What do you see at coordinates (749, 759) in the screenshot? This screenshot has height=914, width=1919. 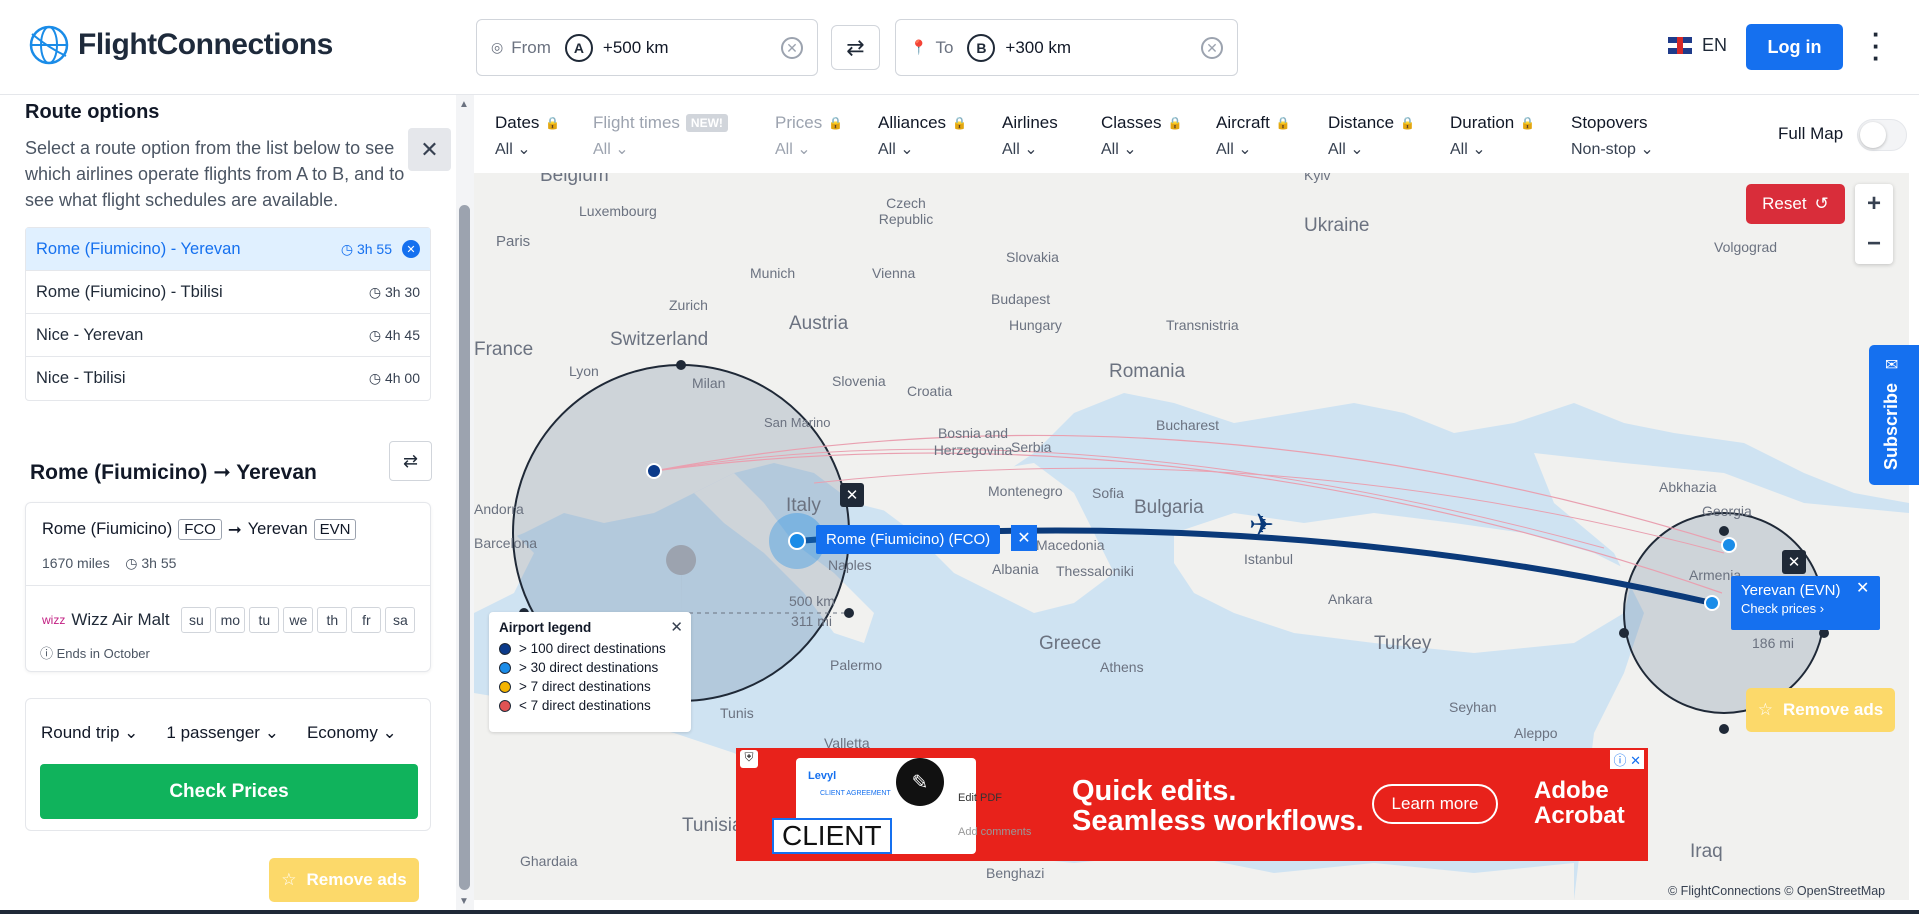 I see `ad-shield-icon: ⛨` at bounding box center [749, 759].